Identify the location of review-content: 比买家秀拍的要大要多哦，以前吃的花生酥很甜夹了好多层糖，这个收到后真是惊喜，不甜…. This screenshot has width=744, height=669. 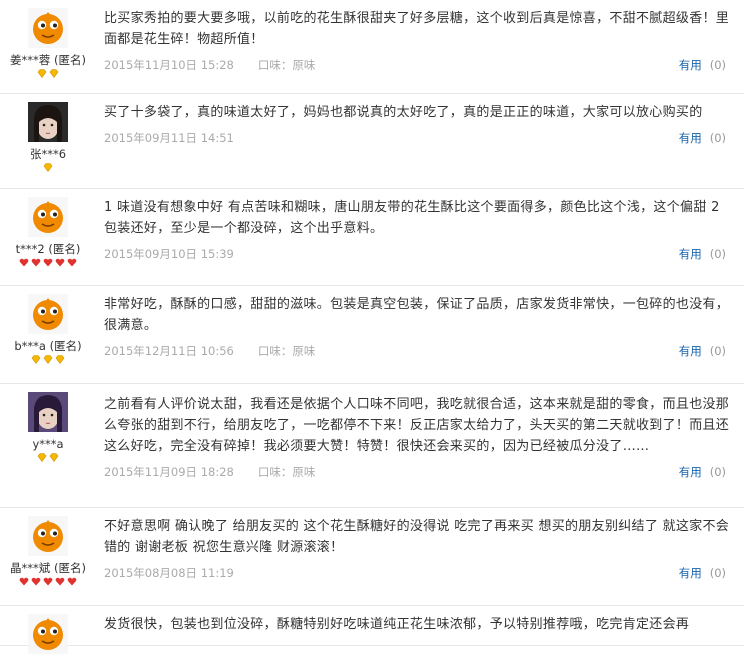
(418, 40).